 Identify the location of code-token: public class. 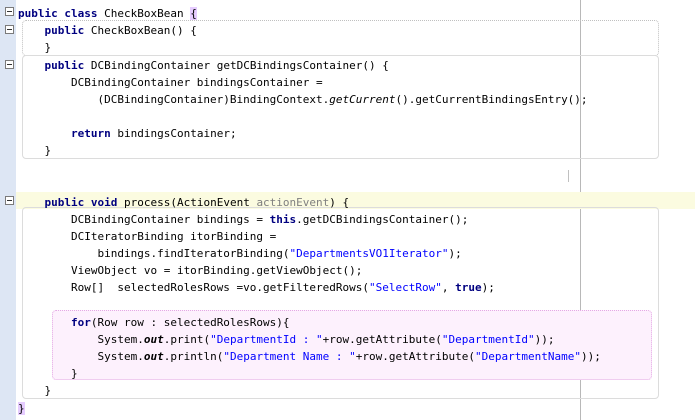
(58, 13).